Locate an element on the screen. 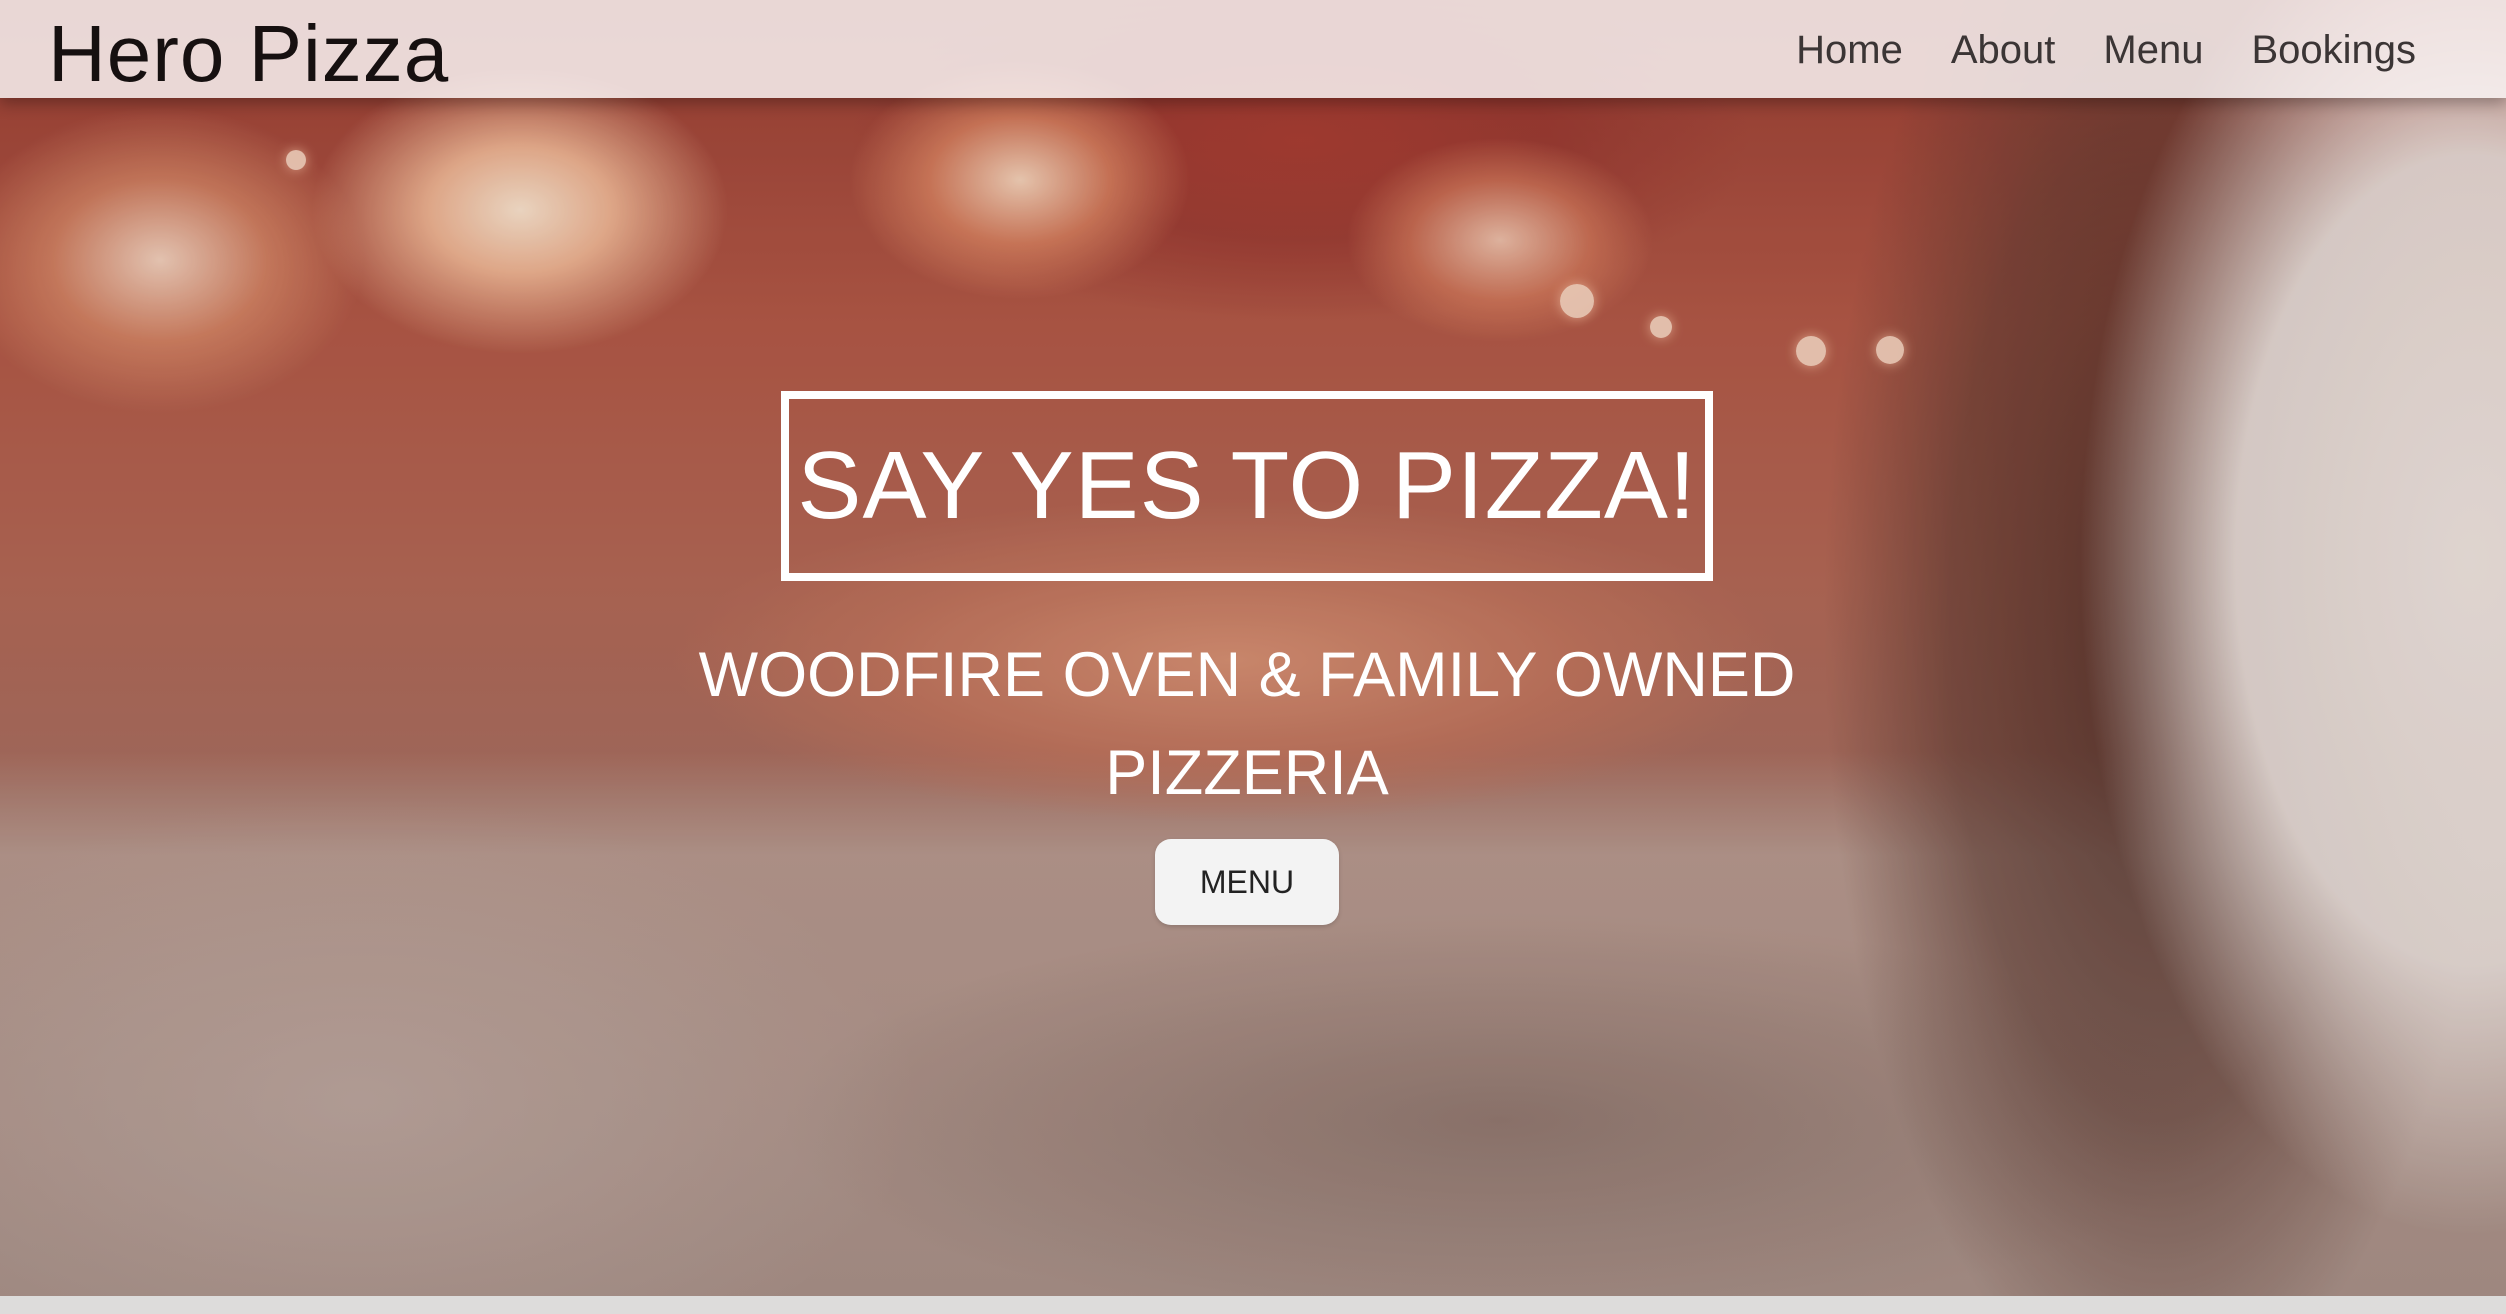 This screenshot has height=1314, width=2506. nav-item-about: About is located at coordinates (2003, 50).